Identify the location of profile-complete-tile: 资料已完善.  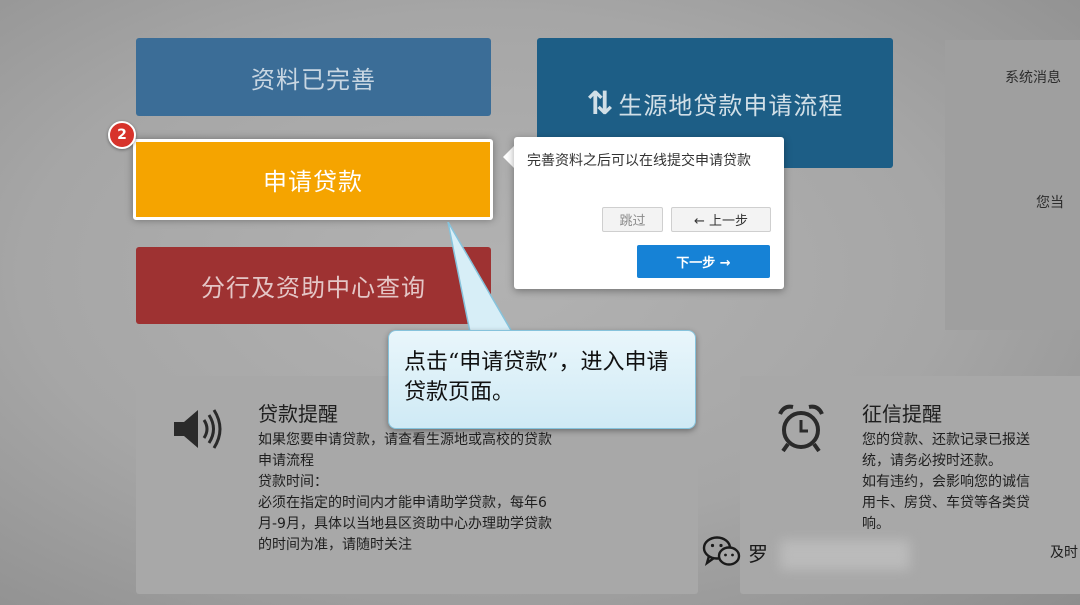
(313, 77).